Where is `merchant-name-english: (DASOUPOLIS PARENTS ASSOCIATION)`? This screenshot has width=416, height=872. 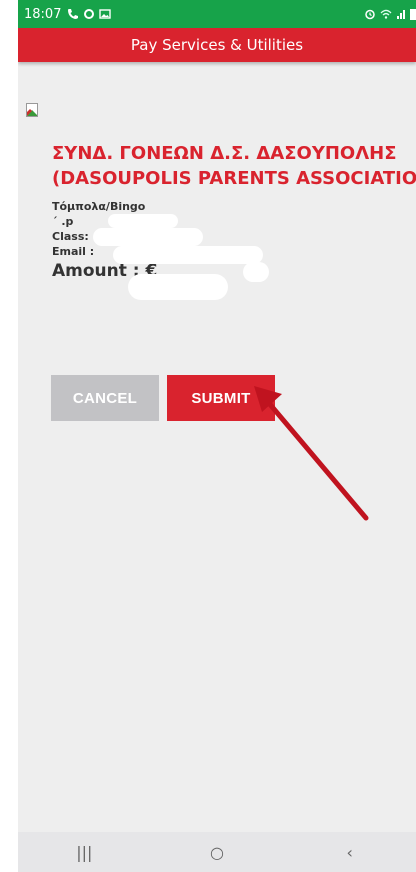 merchant-name-english: (DASOUPOLIS PARENTS ASSOCIATION) is located at coordinates (234, 178).